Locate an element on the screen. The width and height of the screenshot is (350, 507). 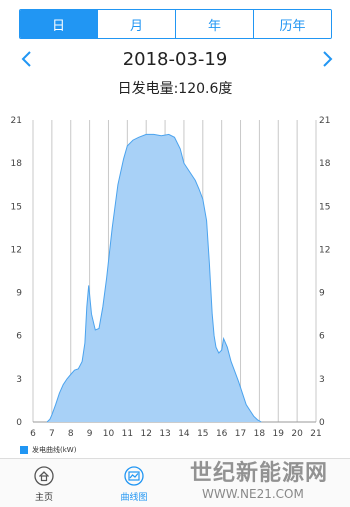
period-tabs: 日 月 年 历年 is located at coordinates (175, 24).